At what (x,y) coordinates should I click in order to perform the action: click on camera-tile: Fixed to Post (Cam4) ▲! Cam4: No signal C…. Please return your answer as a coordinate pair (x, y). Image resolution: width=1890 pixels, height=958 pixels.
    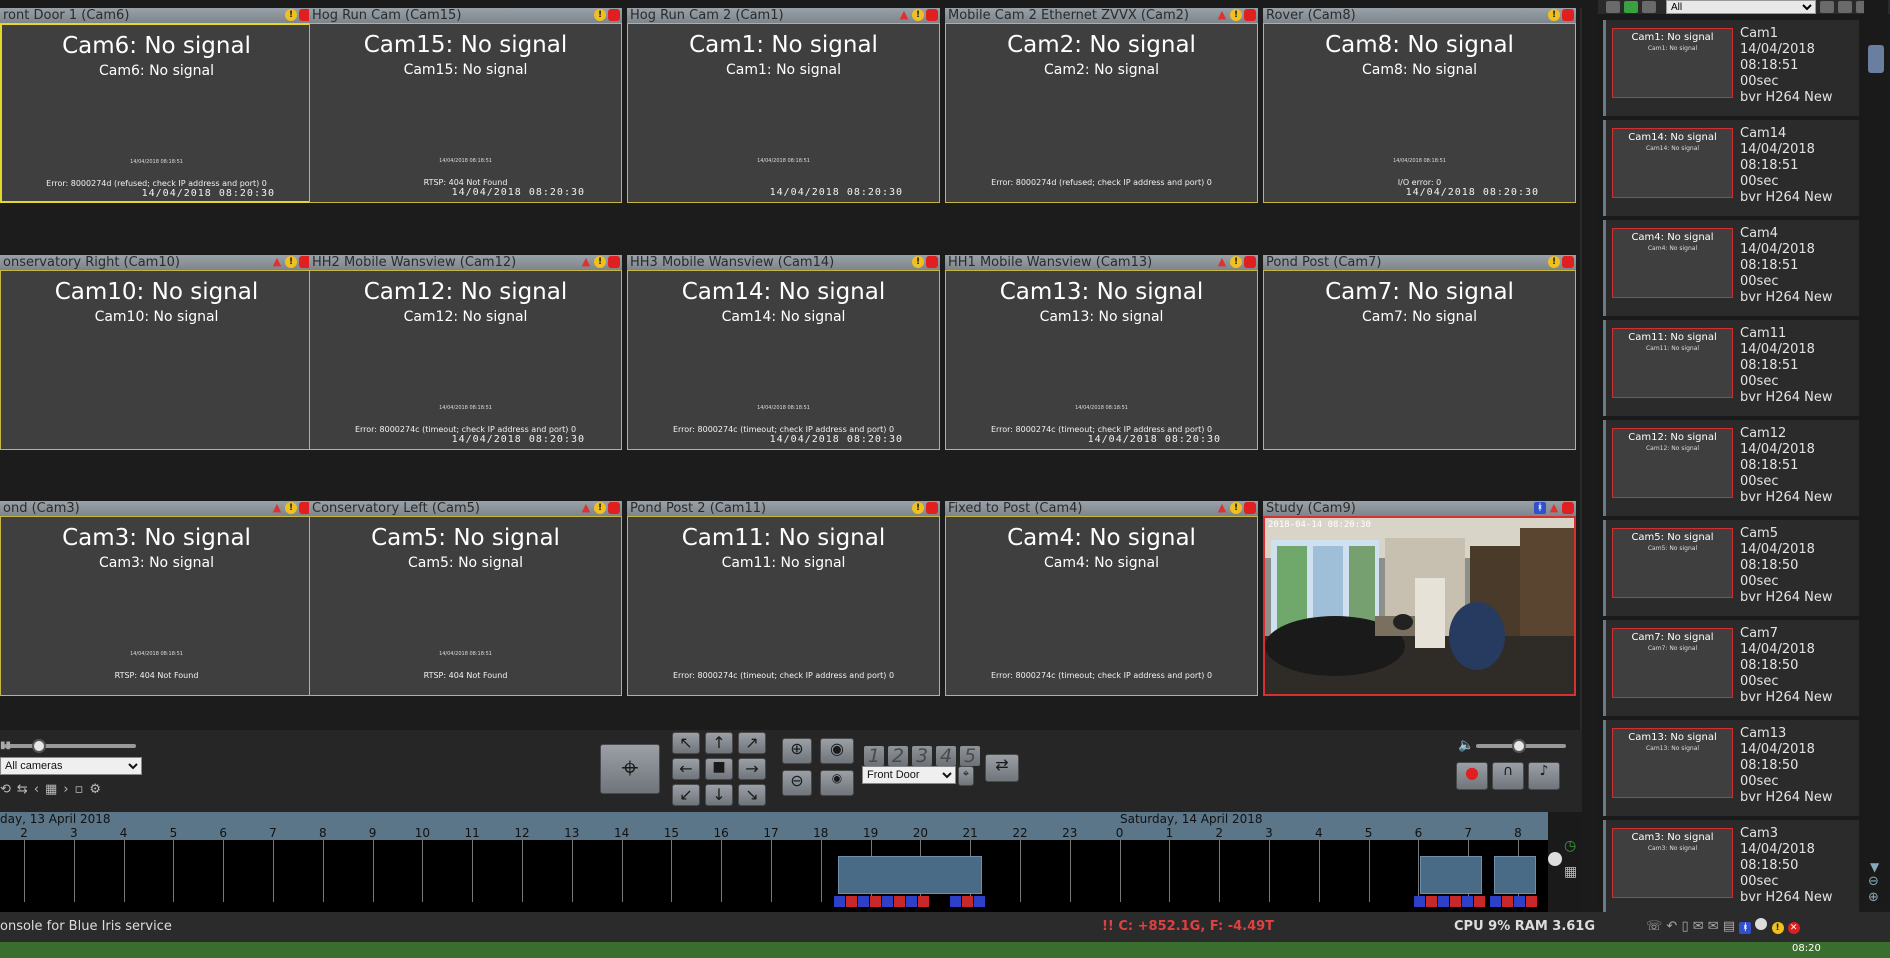
    Looking at the image, I should click on (1101, 598).